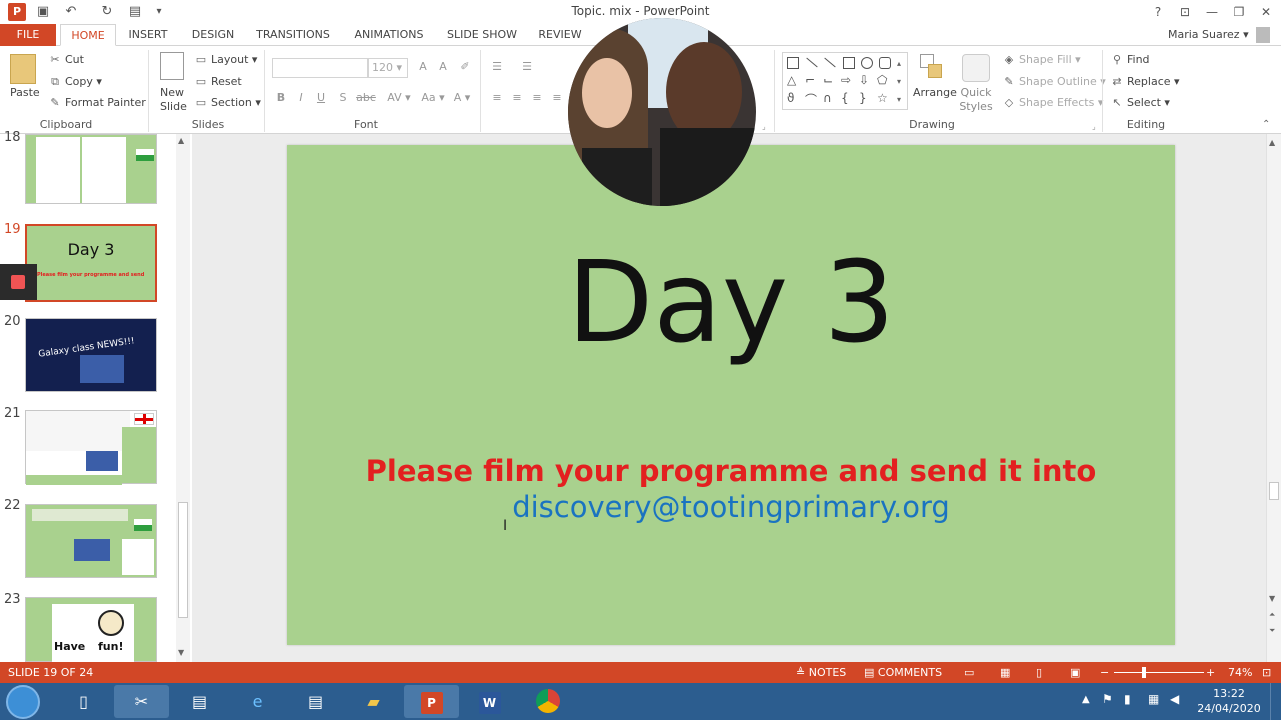 This screenshot has height=720, width=1281. What do you see at coordinates (1266, 12) in the screenshot?
I see `close-button: ✕` at bounding box center [1266, 12].